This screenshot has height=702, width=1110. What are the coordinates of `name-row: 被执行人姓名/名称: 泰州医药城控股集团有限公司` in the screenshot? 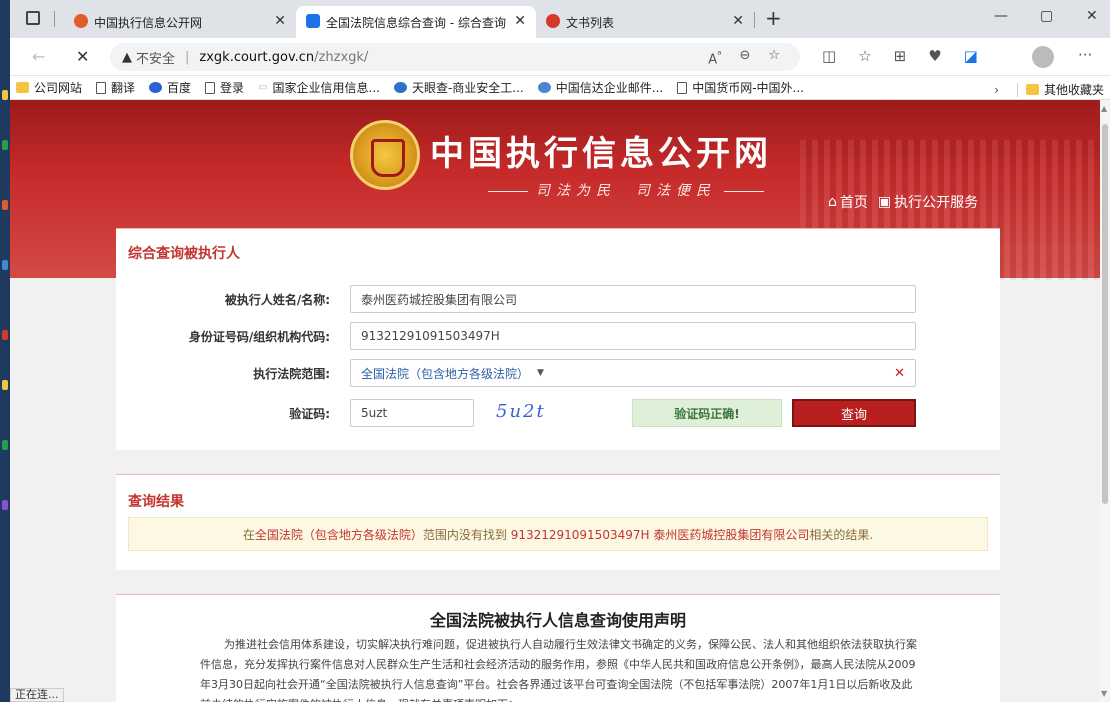 It's located at (558, 299).